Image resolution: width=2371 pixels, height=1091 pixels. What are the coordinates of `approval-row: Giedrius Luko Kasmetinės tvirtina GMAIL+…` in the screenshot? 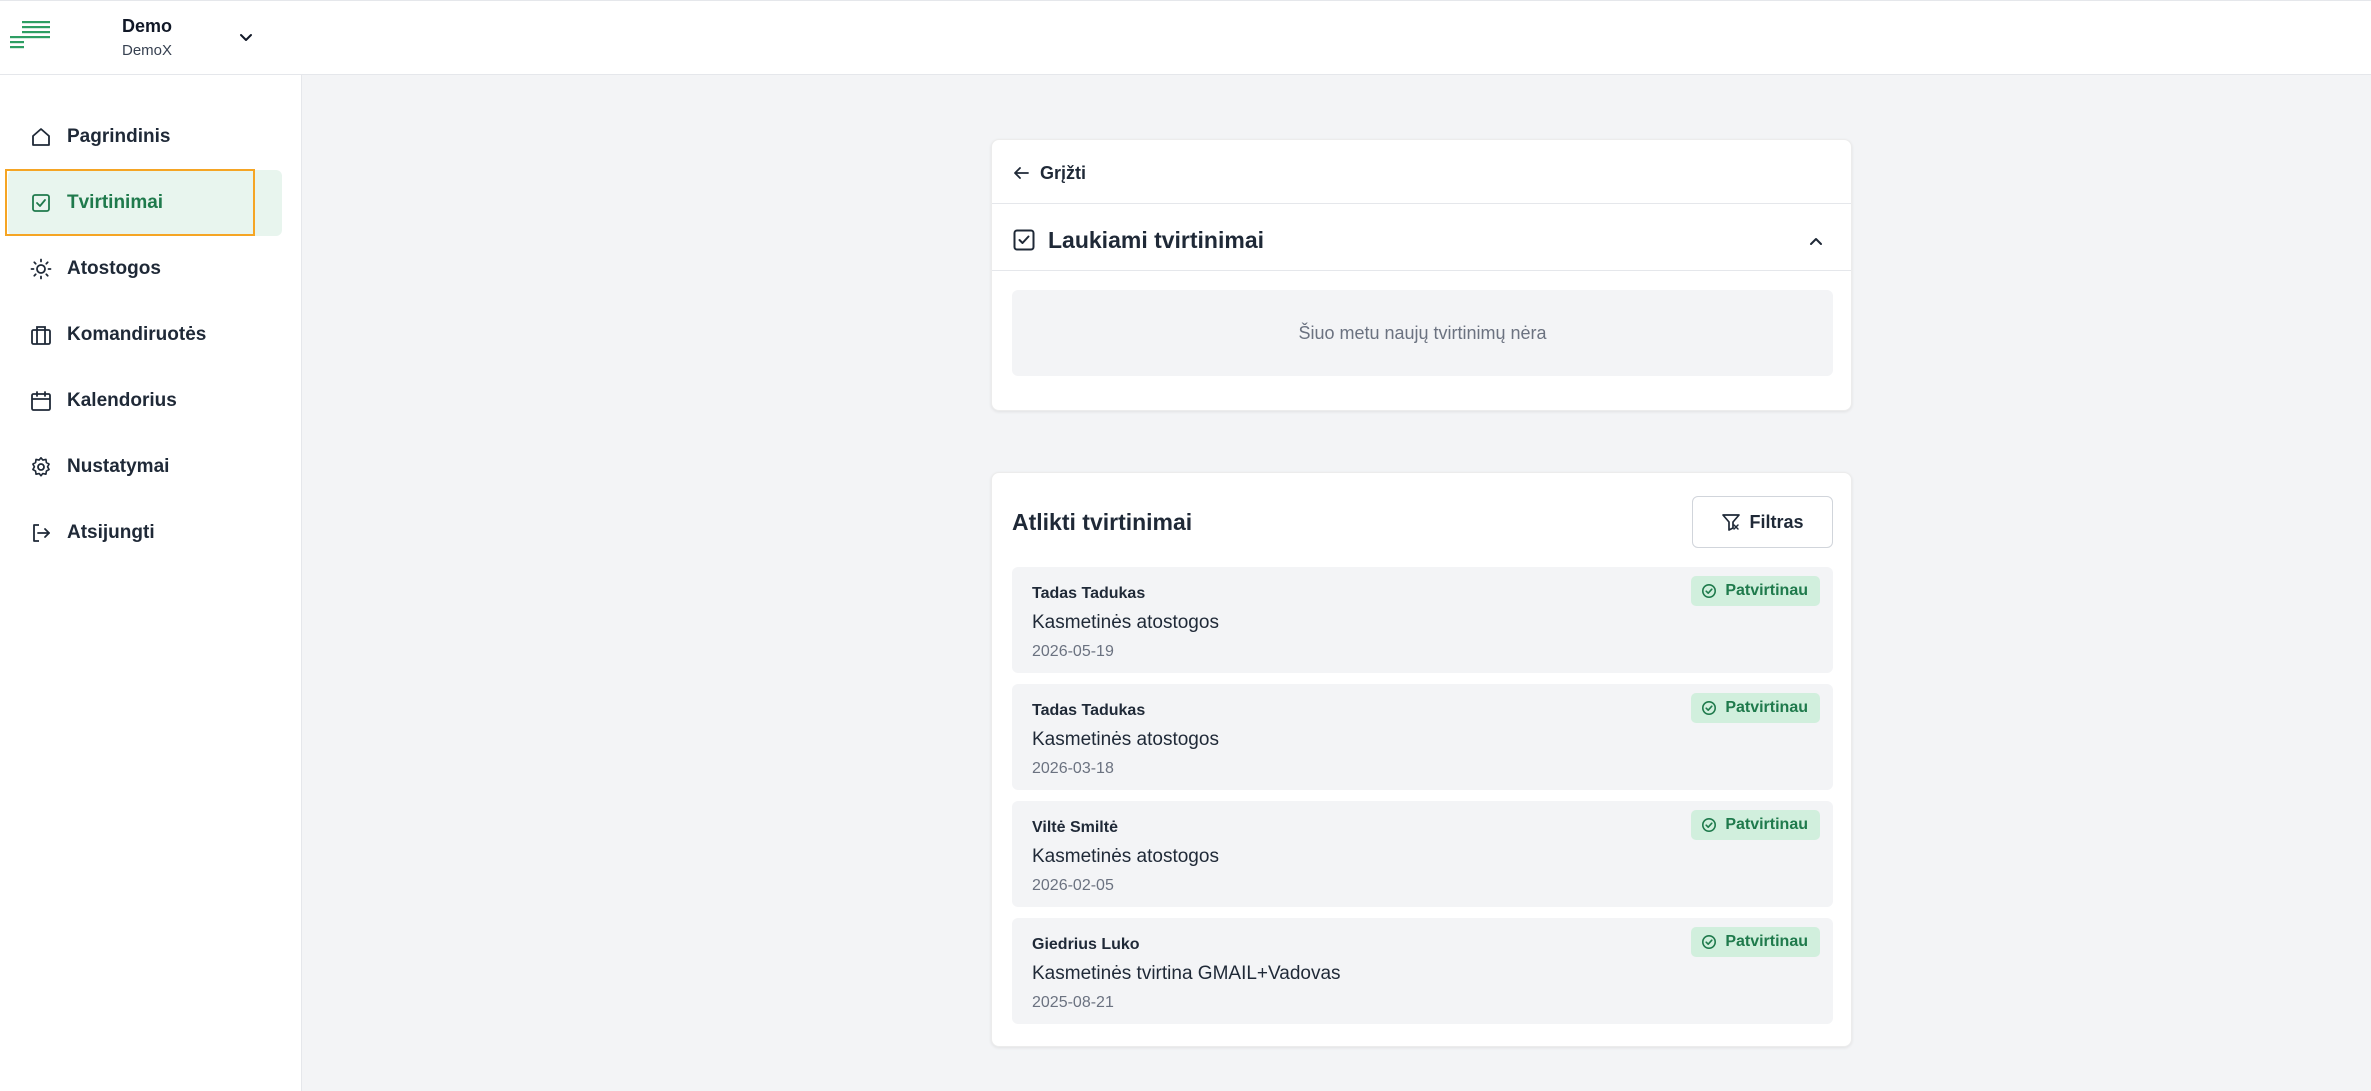 It's located at (1422, 971).